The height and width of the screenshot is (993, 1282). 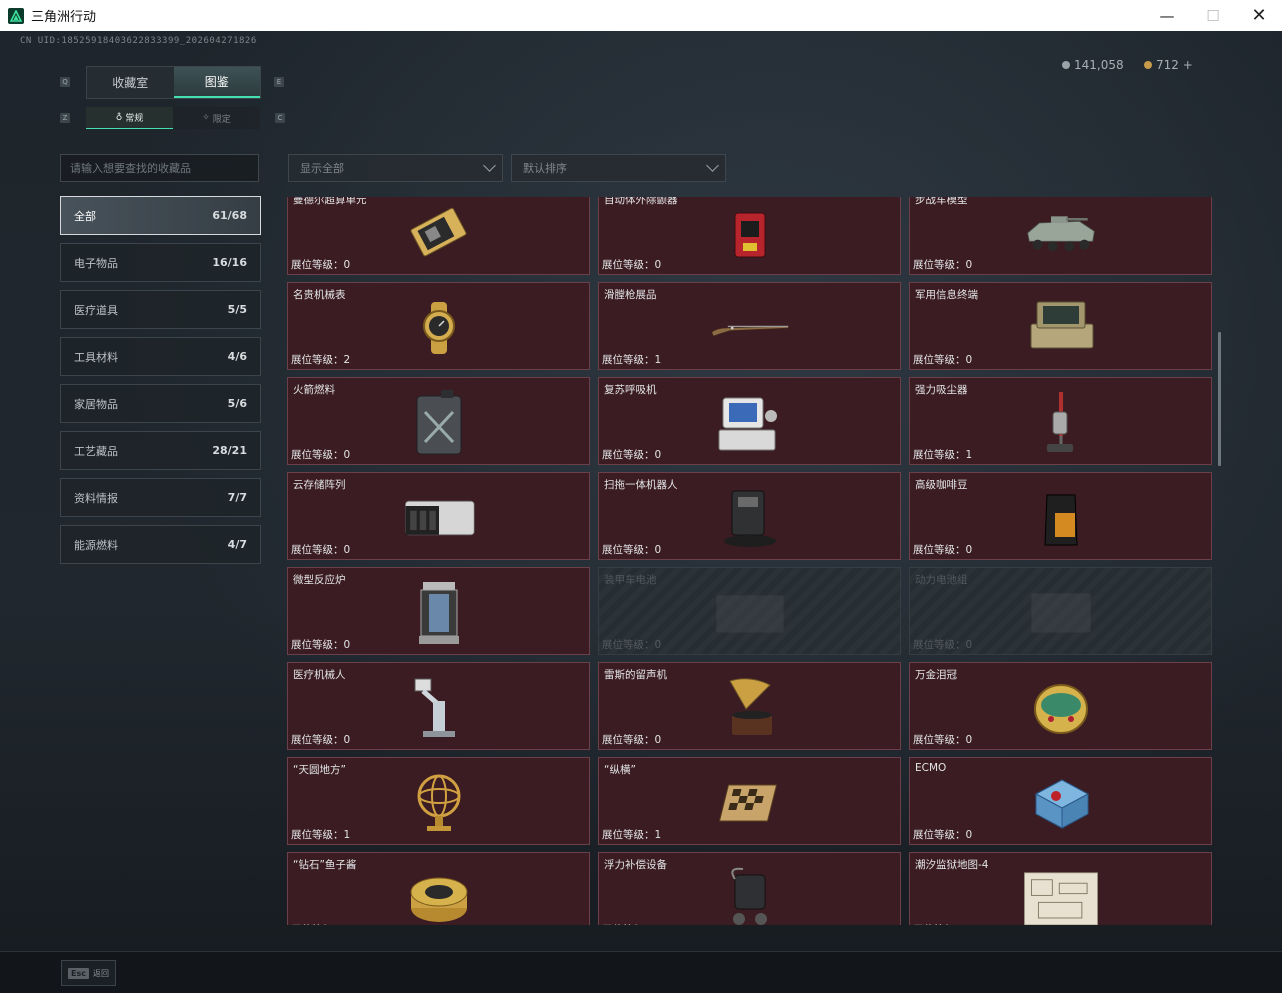 I want to click on item-name: 曼德尔超算单元, so click(x=330, y=201).